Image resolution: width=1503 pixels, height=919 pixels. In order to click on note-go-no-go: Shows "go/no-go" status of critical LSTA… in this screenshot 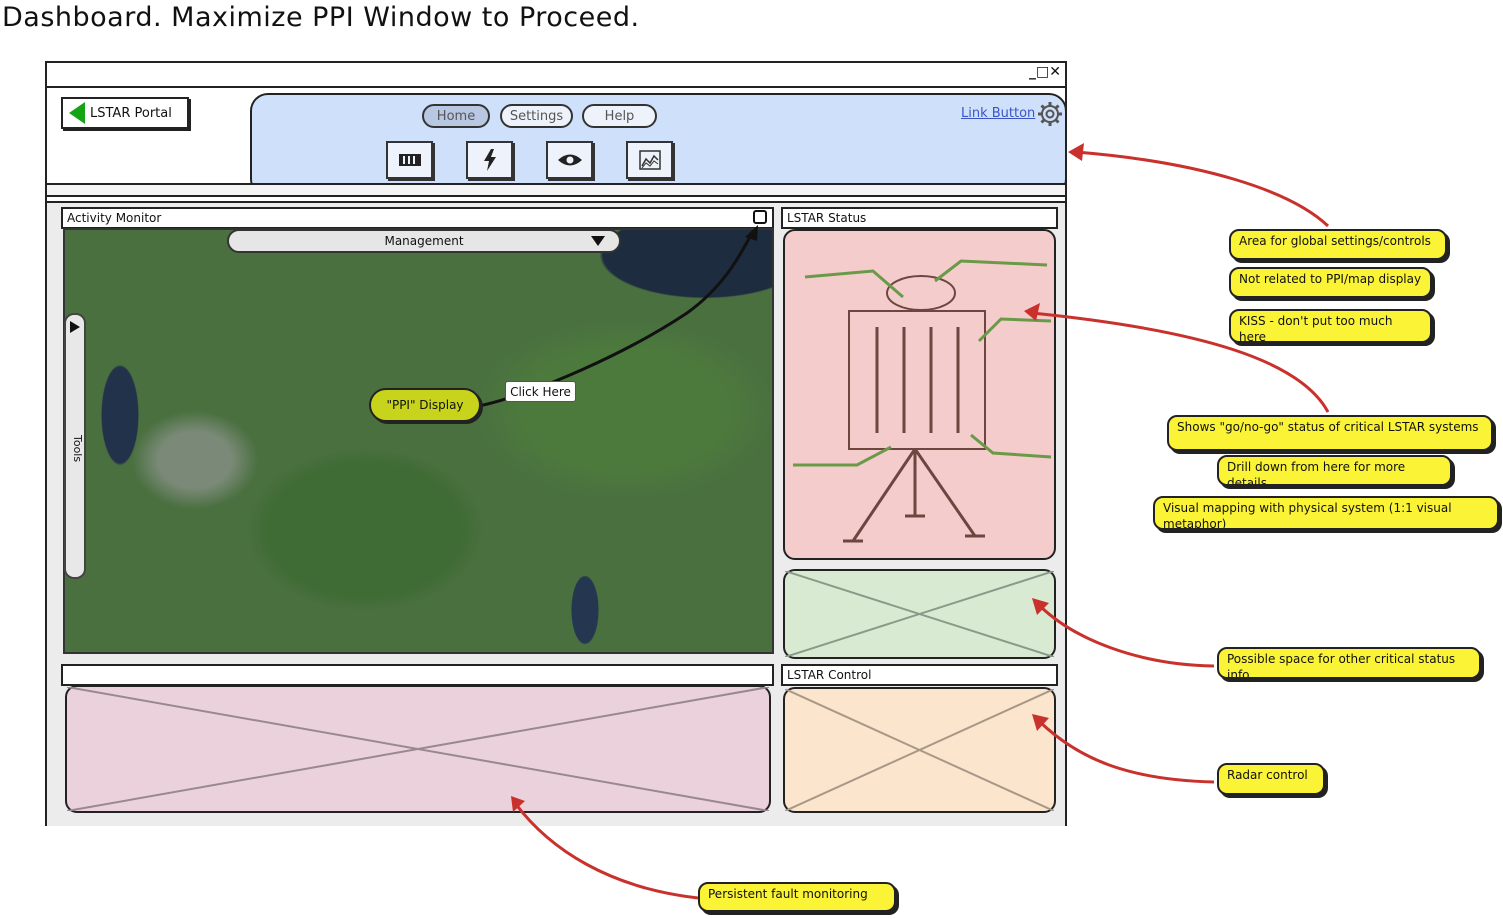, I will do `click(1330, 433)`.